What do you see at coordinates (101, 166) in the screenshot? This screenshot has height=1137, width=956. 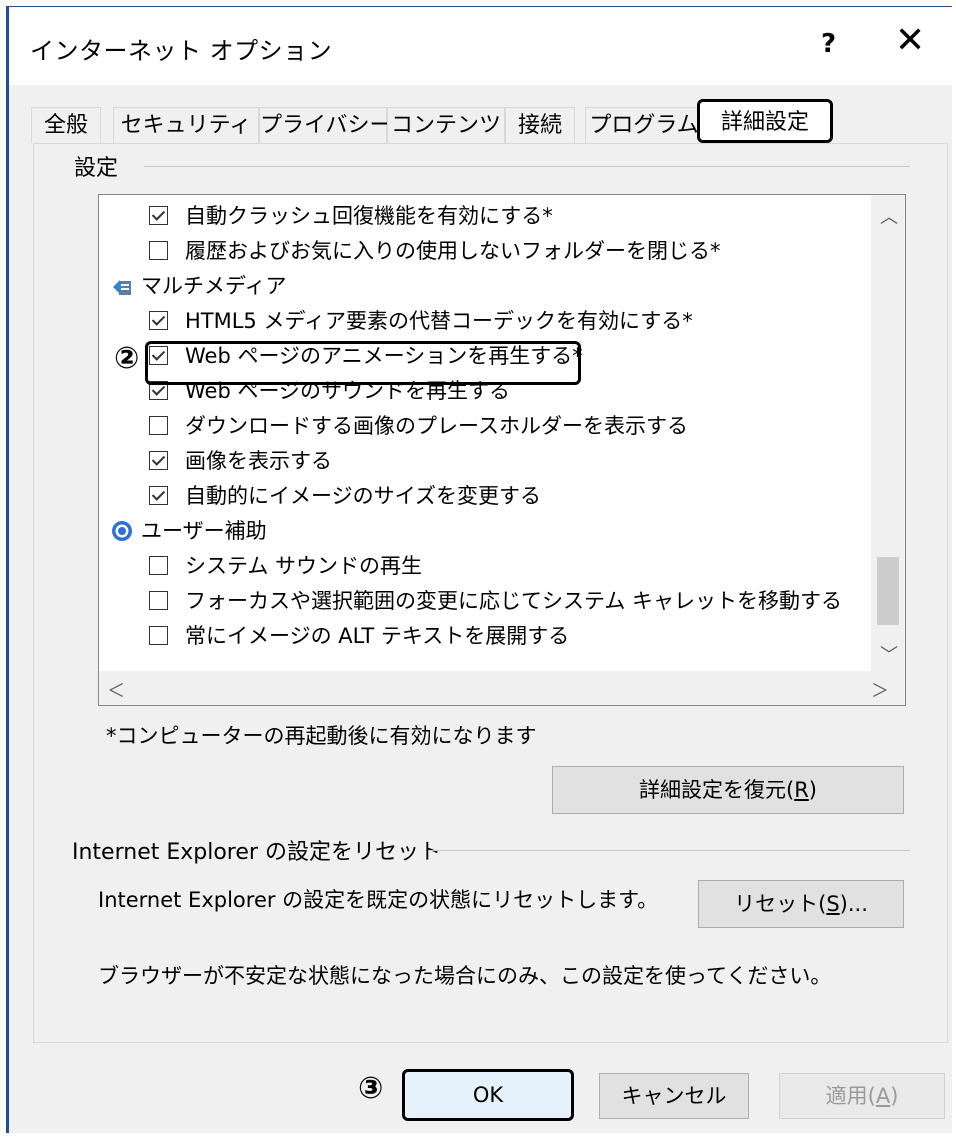 I see `settings-group-label: 設定` at bounding box center [101, 166].